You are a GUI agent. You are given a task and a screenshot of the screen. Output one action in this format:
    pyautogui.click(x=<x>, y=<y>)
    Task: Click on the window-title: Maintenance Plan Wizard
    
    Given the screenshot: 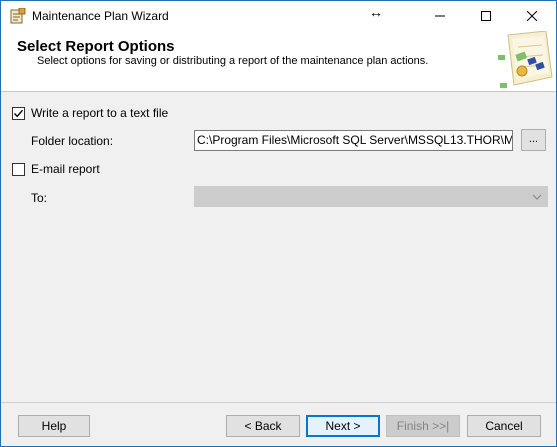 What is the action you would take?
    pyautogui.click(x=100, y=16)
    